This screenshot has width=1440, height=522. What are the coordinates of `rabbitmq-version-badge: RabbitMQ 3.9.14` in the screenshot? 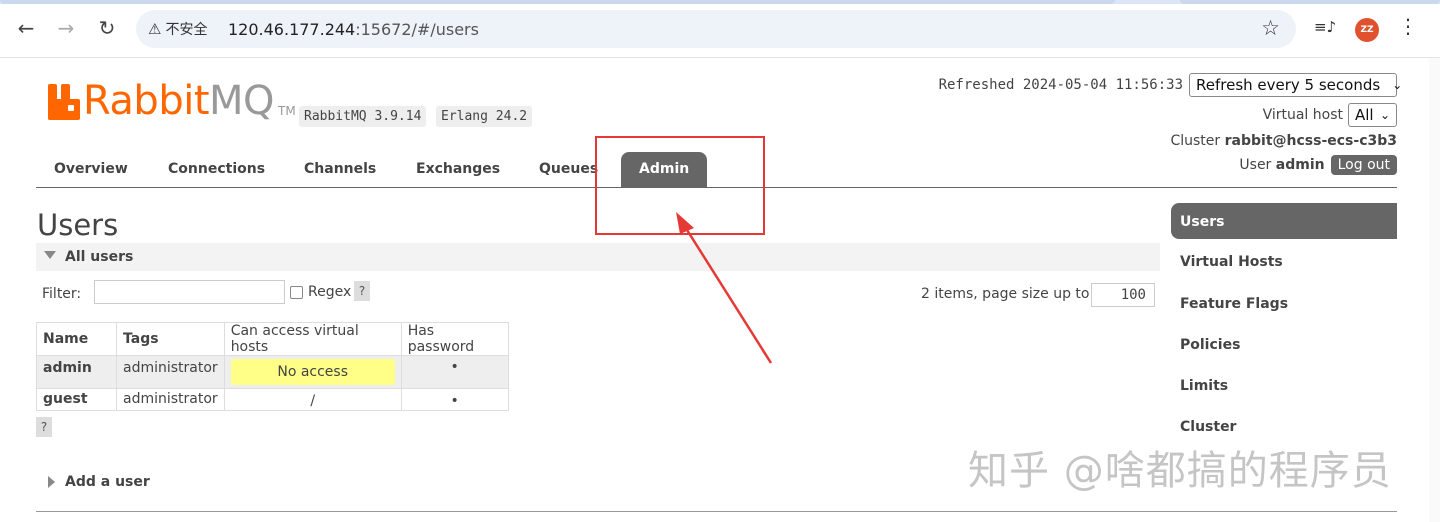 It's located at (363, 116).